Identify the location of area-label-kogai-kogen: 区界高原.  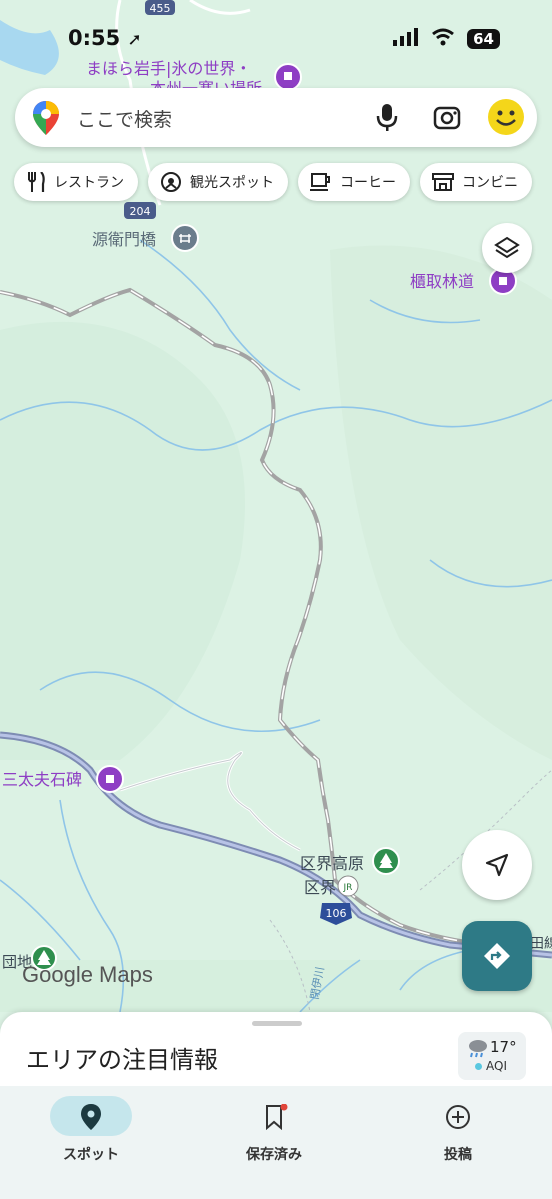
(332, 863).